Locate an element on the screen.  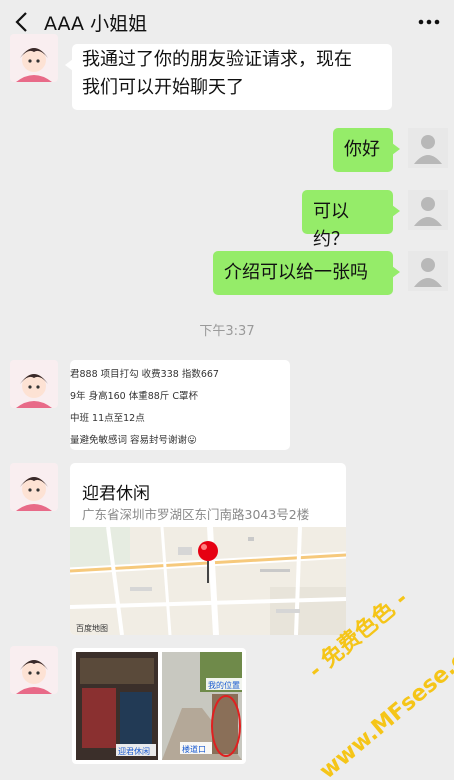
map-preview: 百度地图 is located at coordinates (208, 581).